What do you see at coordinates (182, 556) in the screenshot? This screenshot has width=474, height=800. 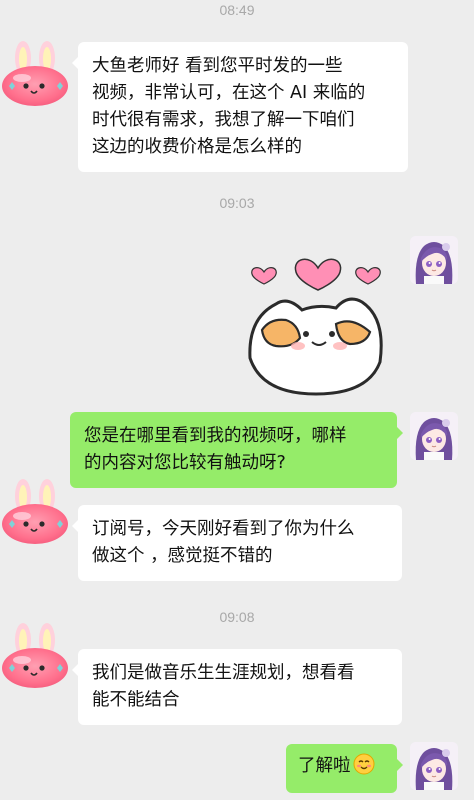 I see `message-line: 做这个 ，感觉挺不错的` at bounding box center [182, 556].